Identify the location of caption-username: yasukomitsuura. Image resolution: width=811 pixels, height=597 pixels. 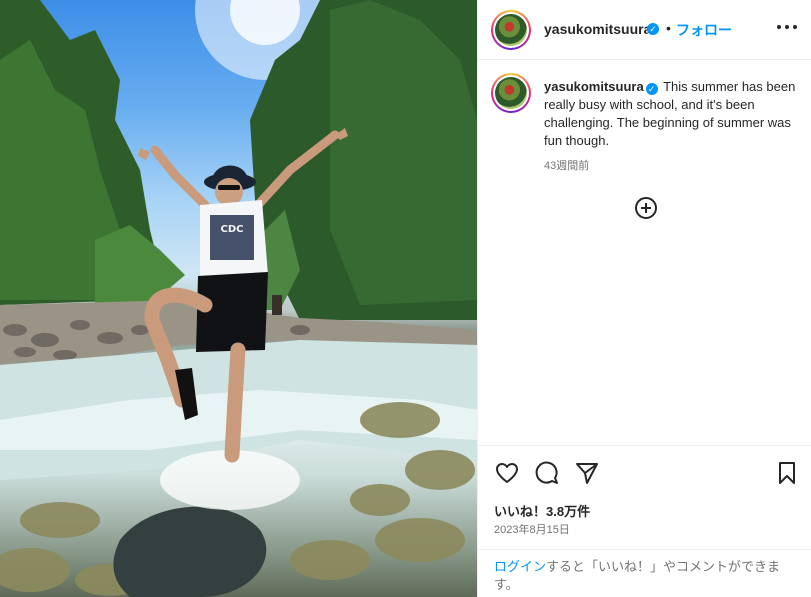
(594, 86).